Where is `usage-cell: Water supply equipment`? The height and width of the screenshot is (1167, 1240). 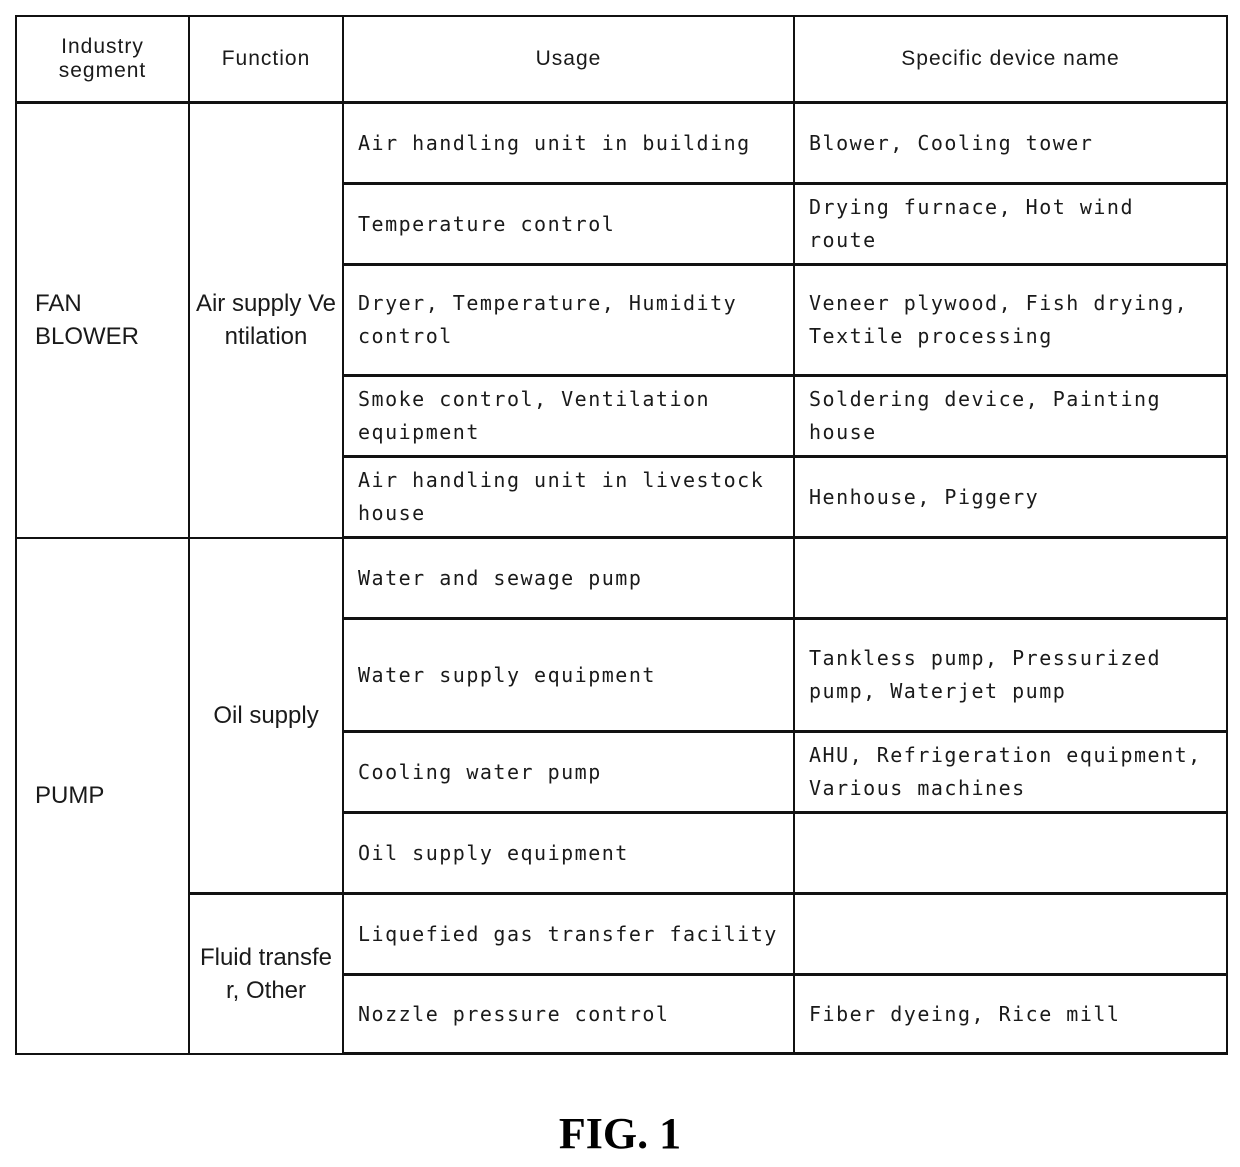
usage-cell: Water supply equipment is located at coordinates (568, 675).